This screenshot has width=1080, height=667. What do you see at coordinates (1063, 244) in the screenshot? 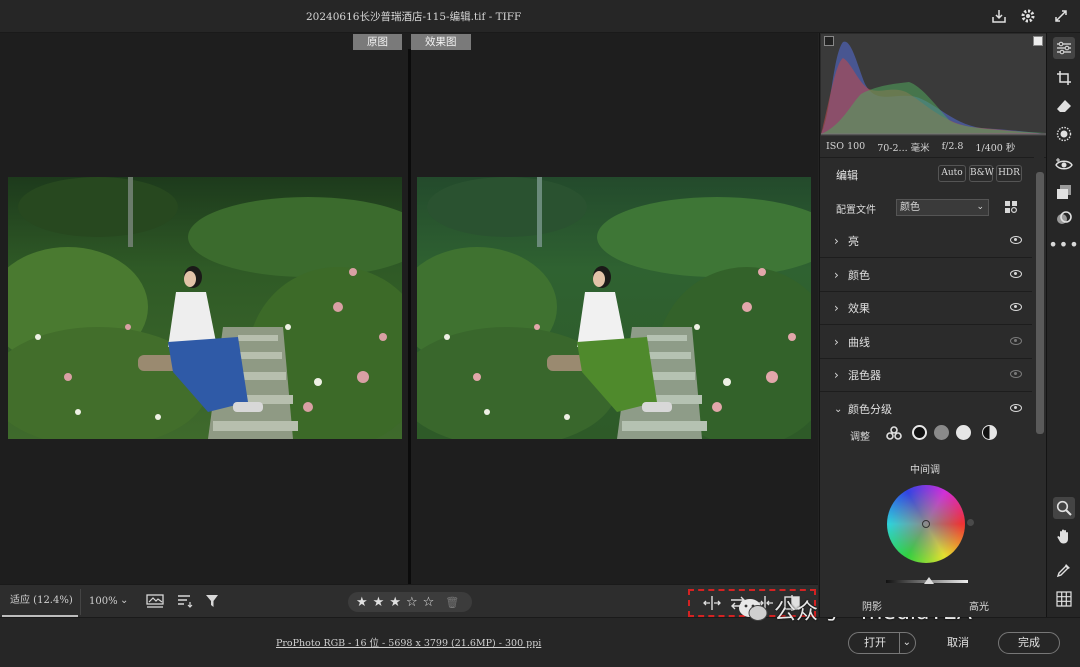
I see `more-icon: •••` at bounding box center [1063, 244].